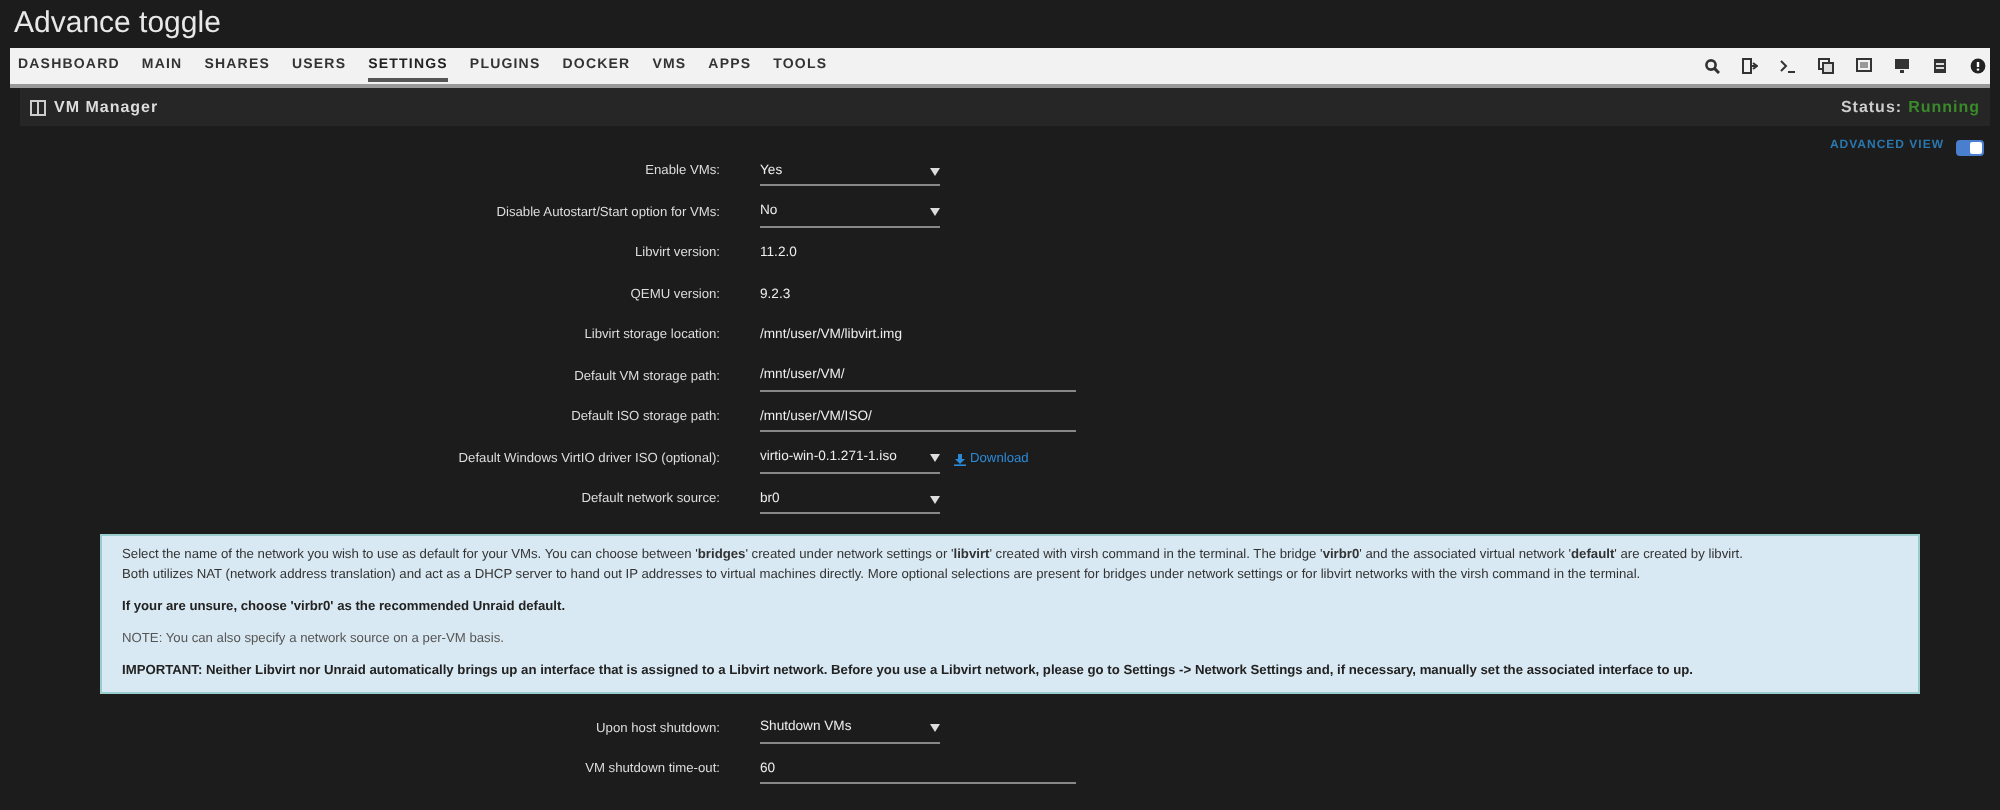 The height and width of the screenshot is (810, 2000). Describe the element at coordinates (1940, 66) in the screenshot. I see `document-icon` at that location.